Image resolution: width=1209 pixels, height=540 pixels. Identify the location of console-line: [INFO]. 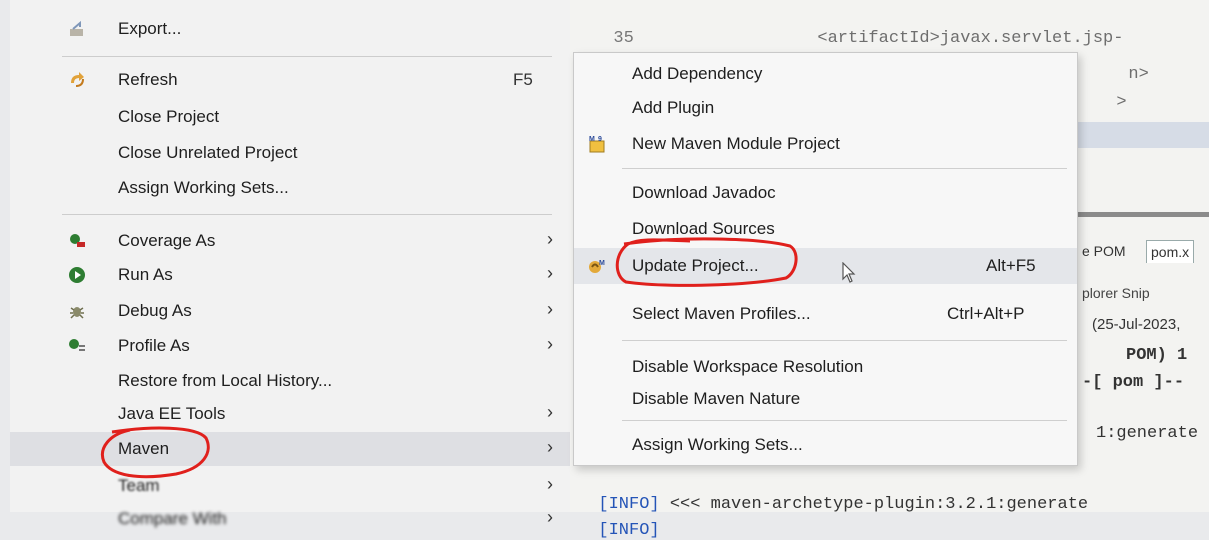
(629, 530).